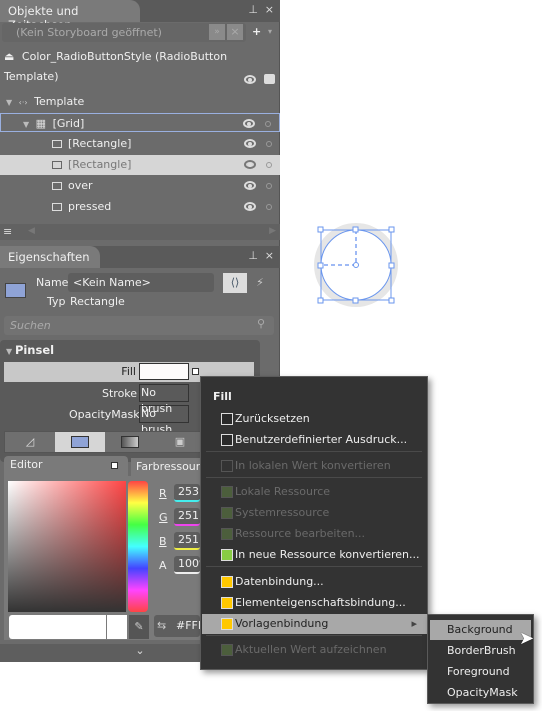  What do you see at coordinates (31, 231) in the screenshot?
I see `scroll-left-icon: ◀` at bounding box center [31, 231].